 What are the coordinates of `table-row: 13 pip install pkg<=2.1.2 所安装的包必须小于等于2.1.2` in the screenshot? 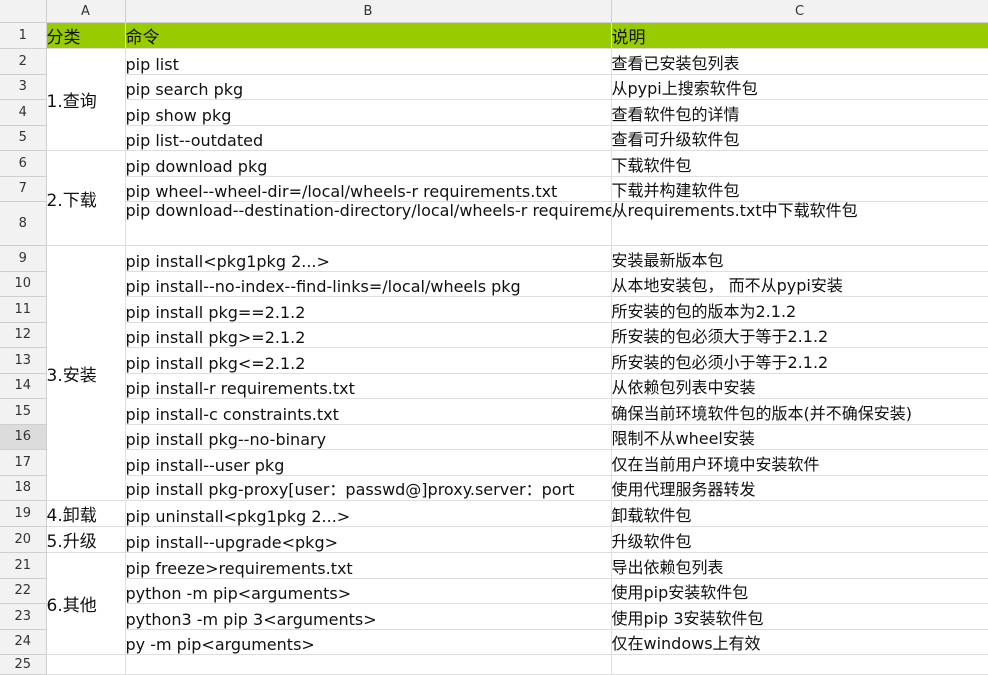 It's located at (494, 360).